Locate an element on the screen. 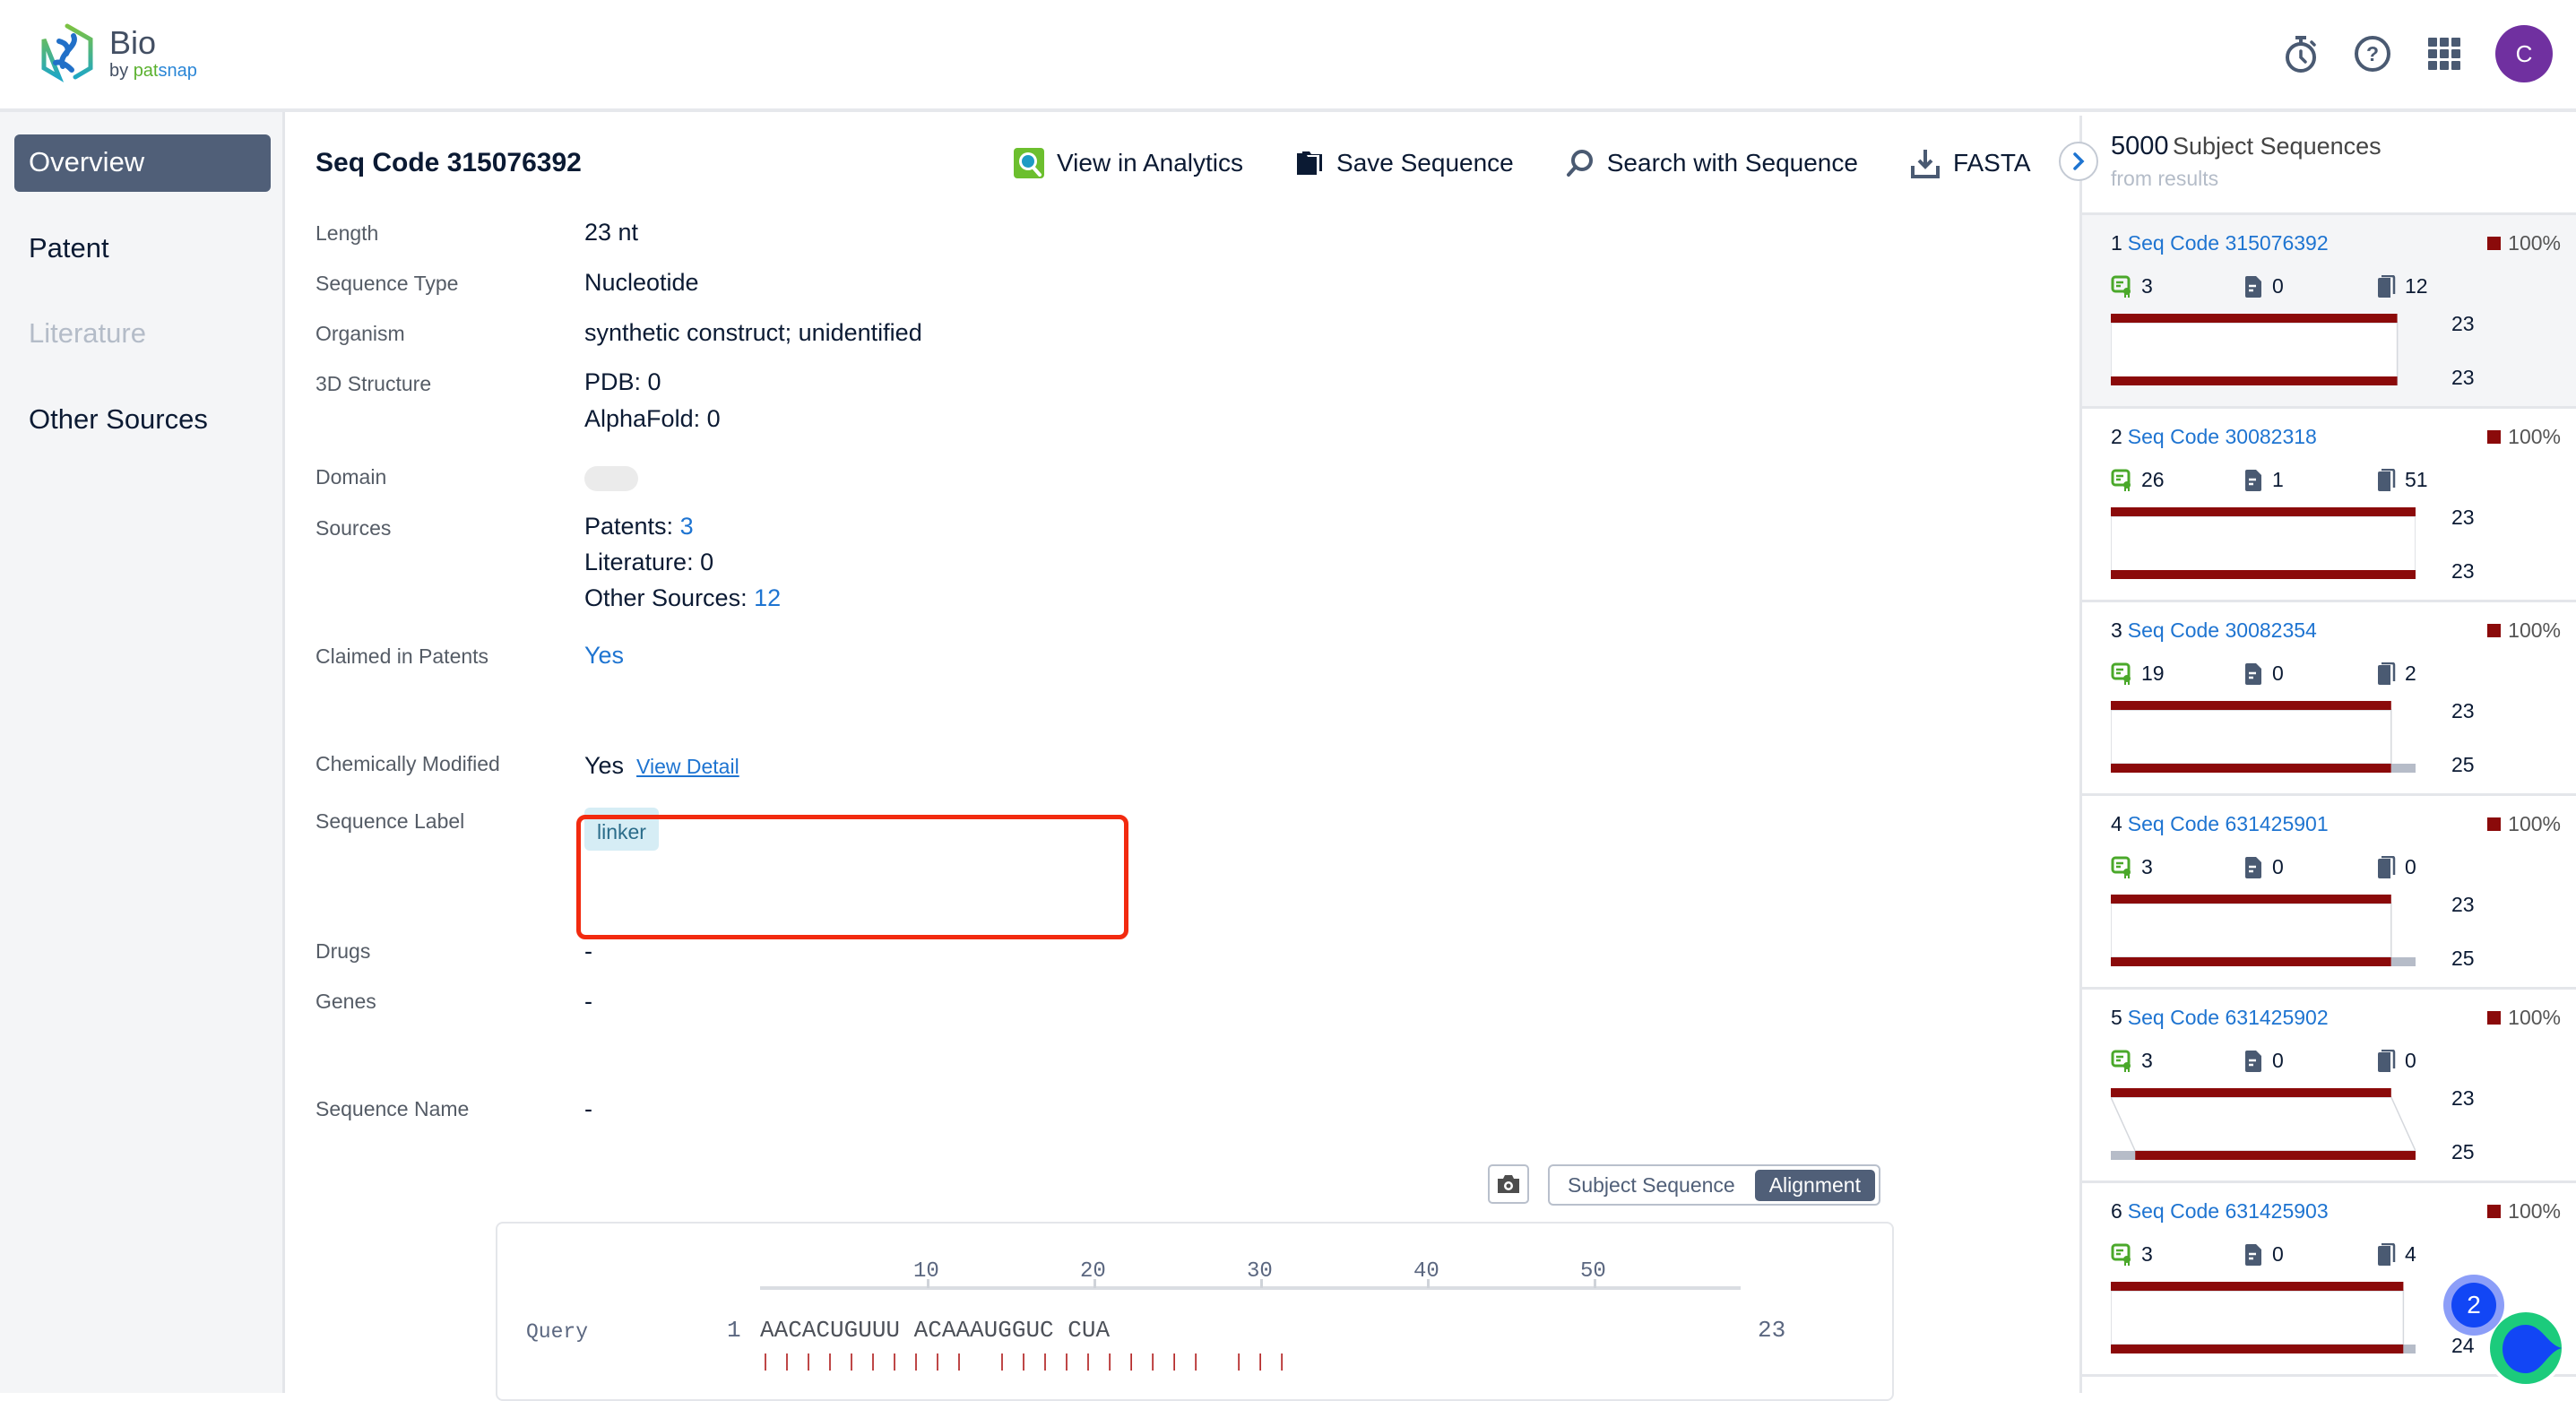 The image size is (2576, 1401). other-count: 51 is located at coordinates (2416, 479).